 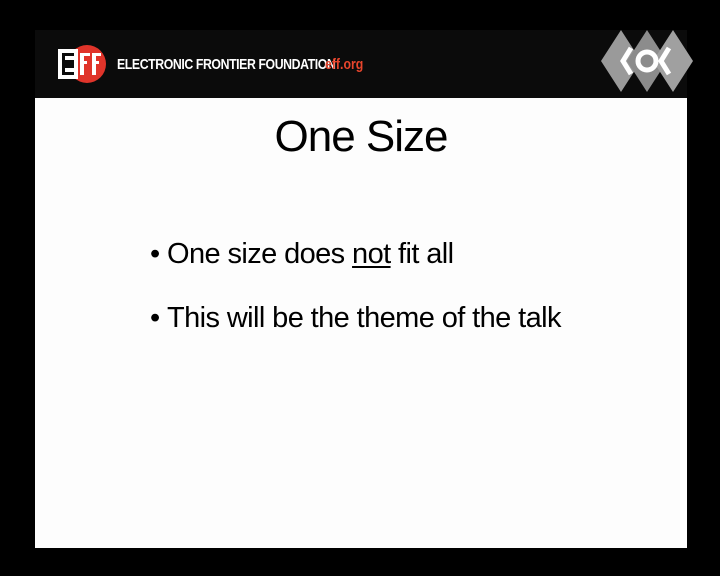 I want to click on slide-header: ELECTRONIC FRONTIER FOUNDATION eff.org, so click(x=364, y=64).